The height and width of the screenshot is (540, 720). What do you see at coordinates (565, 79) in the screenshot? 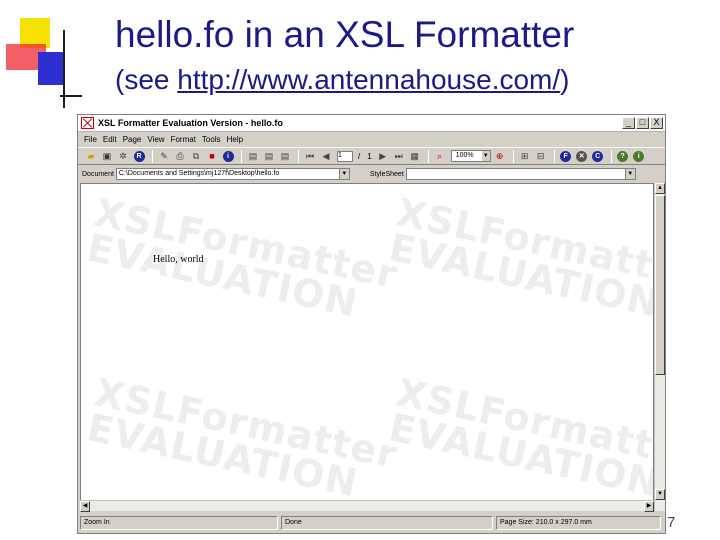
I see `subtitle-suffix: )` at bounding box center [565, 79].